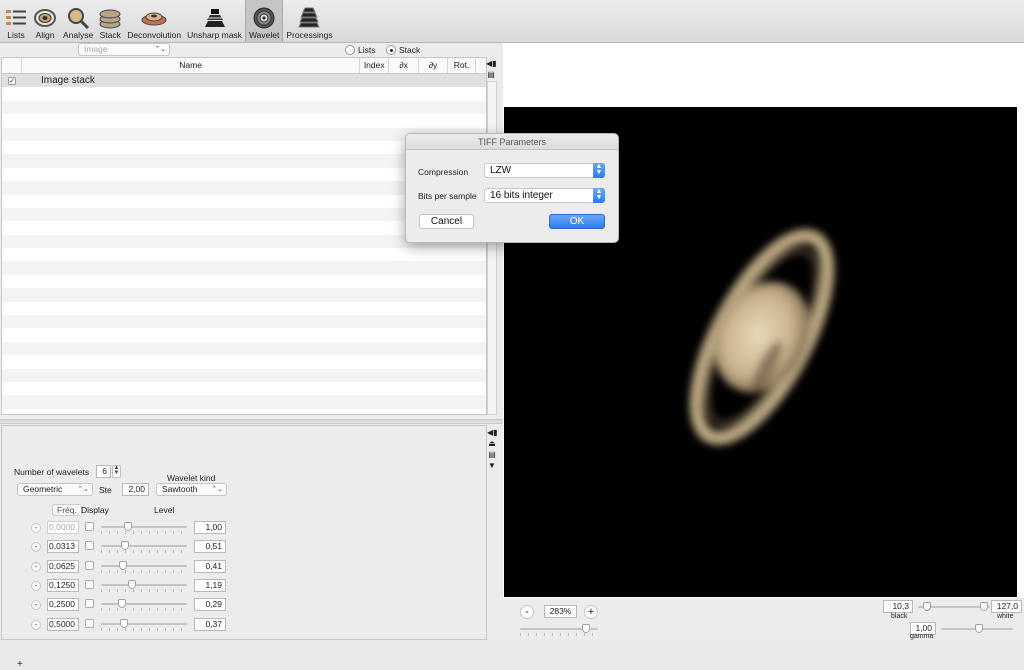 Image resolution: width=1024 pixels, height=670 pixels. What do you see at coordinates (404, 65) in the screenshot?
I see `col-dx: ∂x` at bounding box center [404, 65].